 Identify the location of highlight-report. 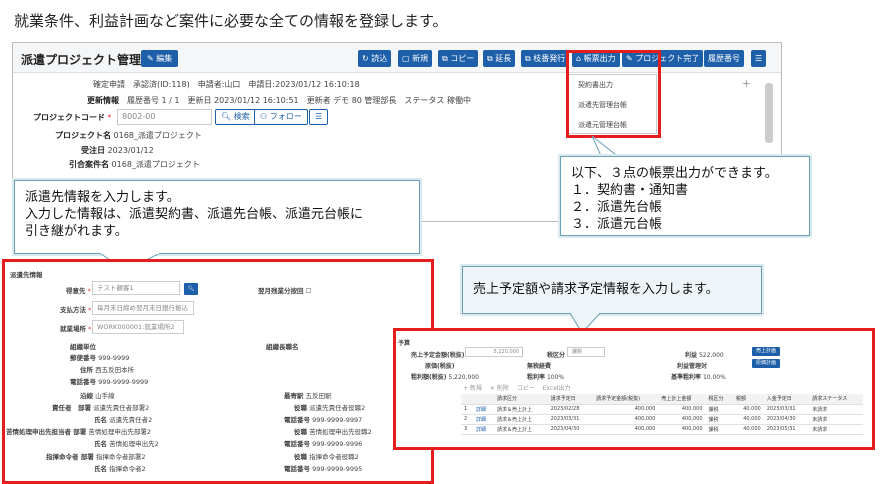
(613, 94).